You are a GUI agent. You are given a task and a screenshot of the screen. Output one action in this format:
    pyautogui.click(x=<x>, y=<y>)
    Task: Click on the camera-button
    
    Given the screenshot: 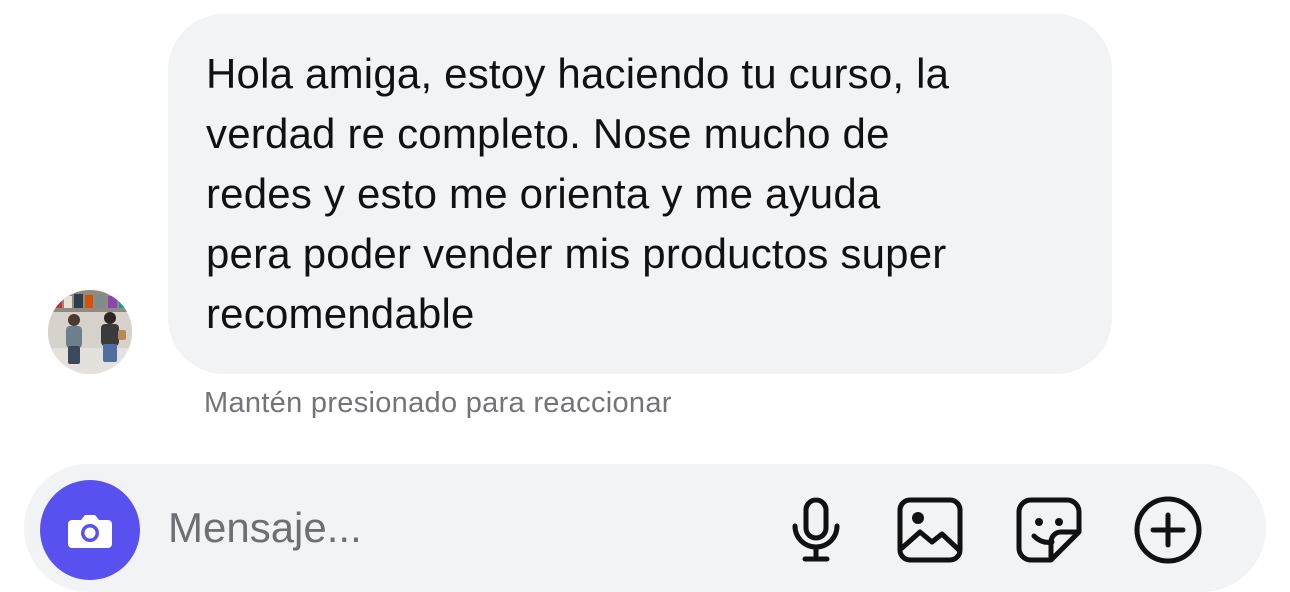 What is the action you would take?
    pyautogui.click(x=90, y=530)
    